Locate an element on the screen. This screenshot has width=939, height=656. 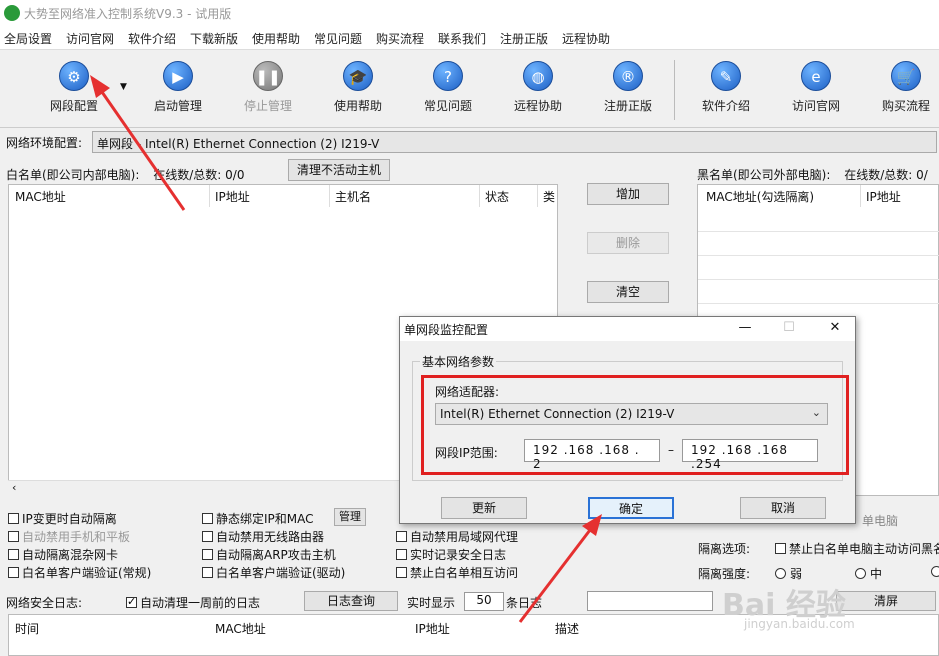
menu-register: 注册正版 is located at coordinates (524, 38).